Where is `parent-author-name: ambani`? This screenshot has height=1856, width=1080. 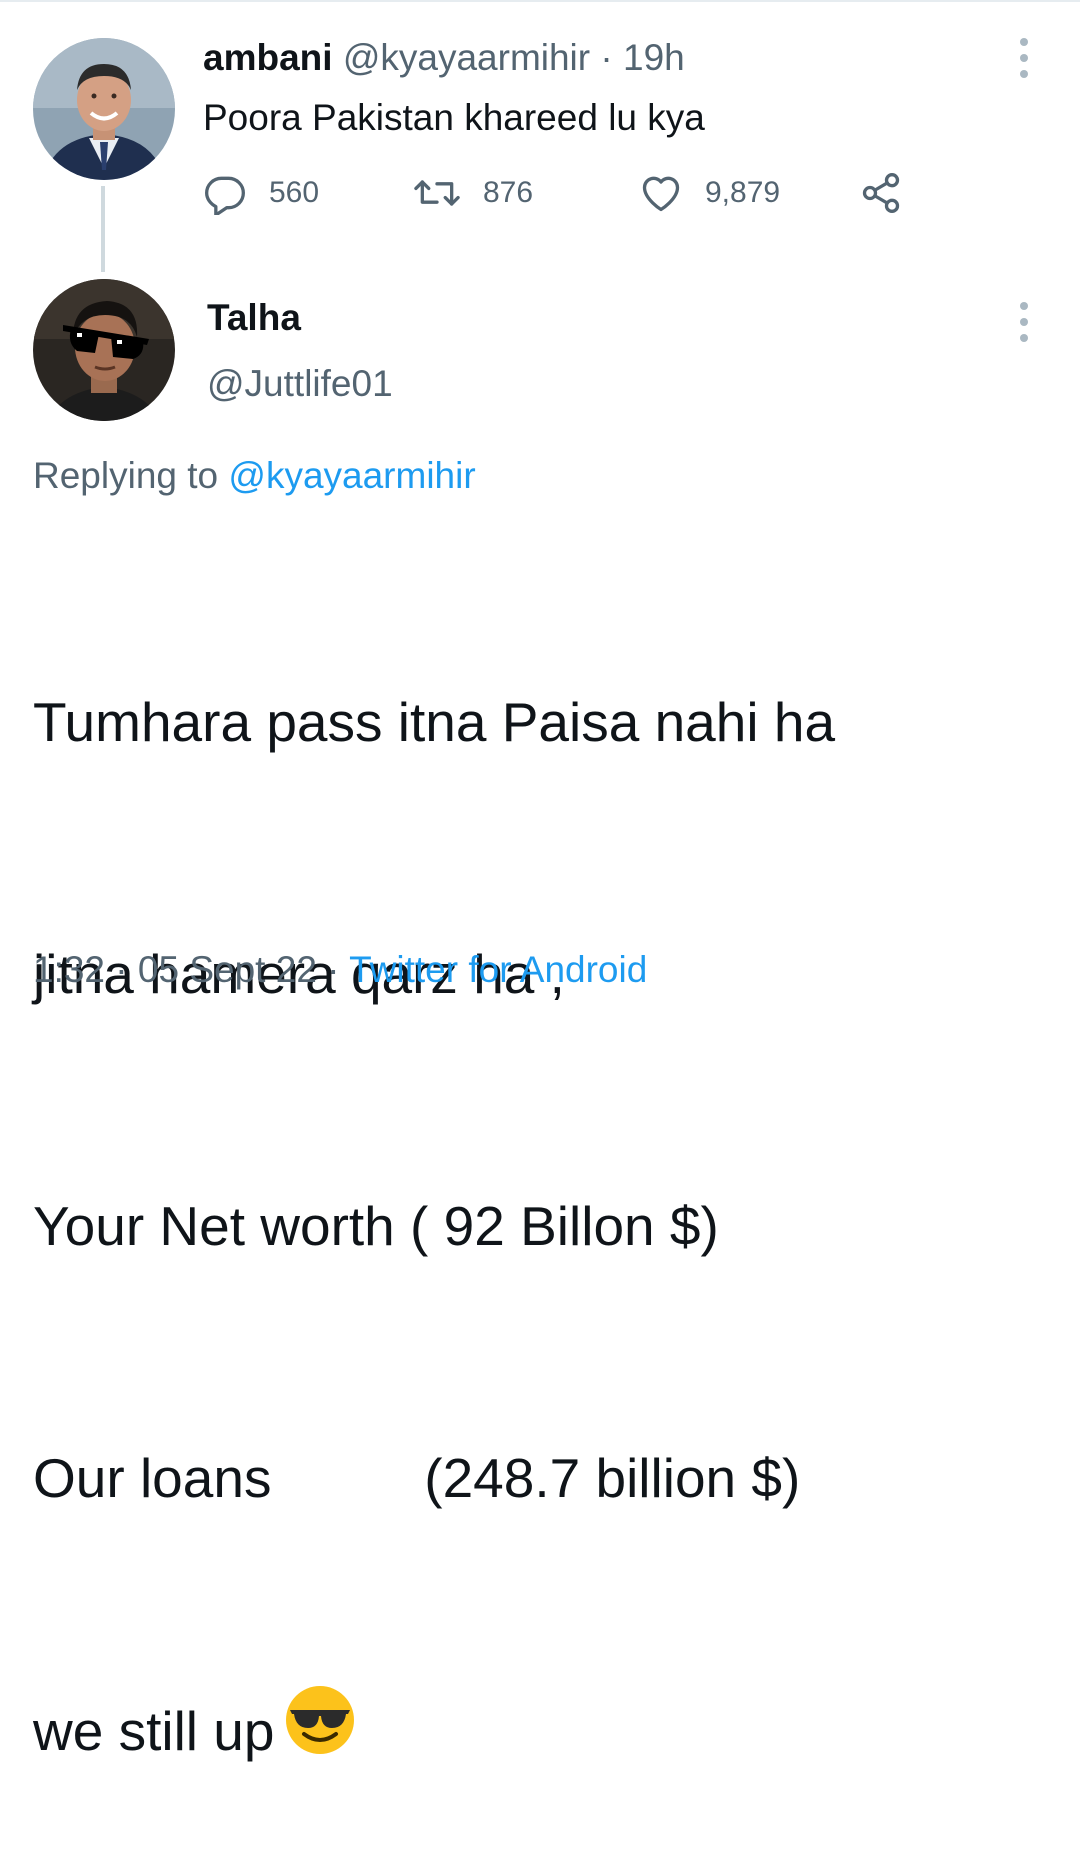 parent-author-name: ambani is located at coordinates (268, 57).